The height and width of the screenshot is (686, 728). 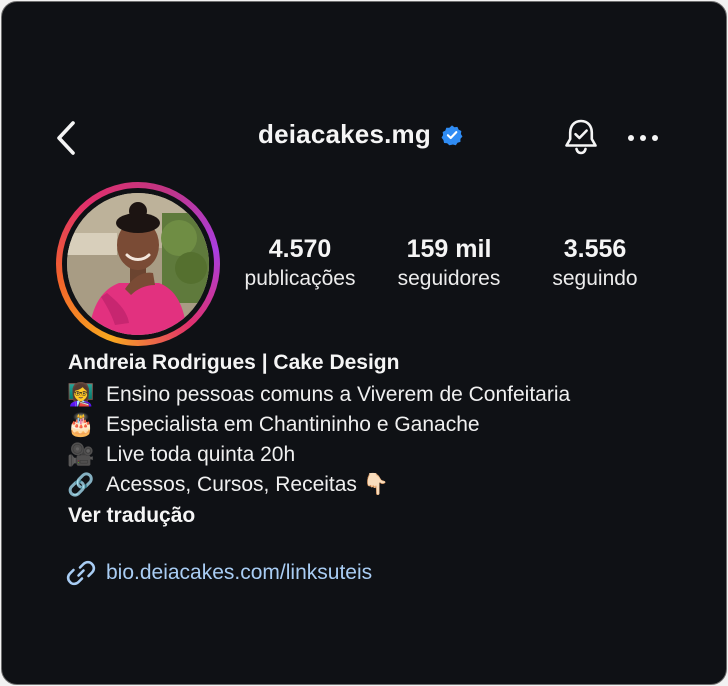 What do you see at coordinates (595, 278) in the screenshot?
I see `following-label: seguindo` at bounding box center [595, 278].